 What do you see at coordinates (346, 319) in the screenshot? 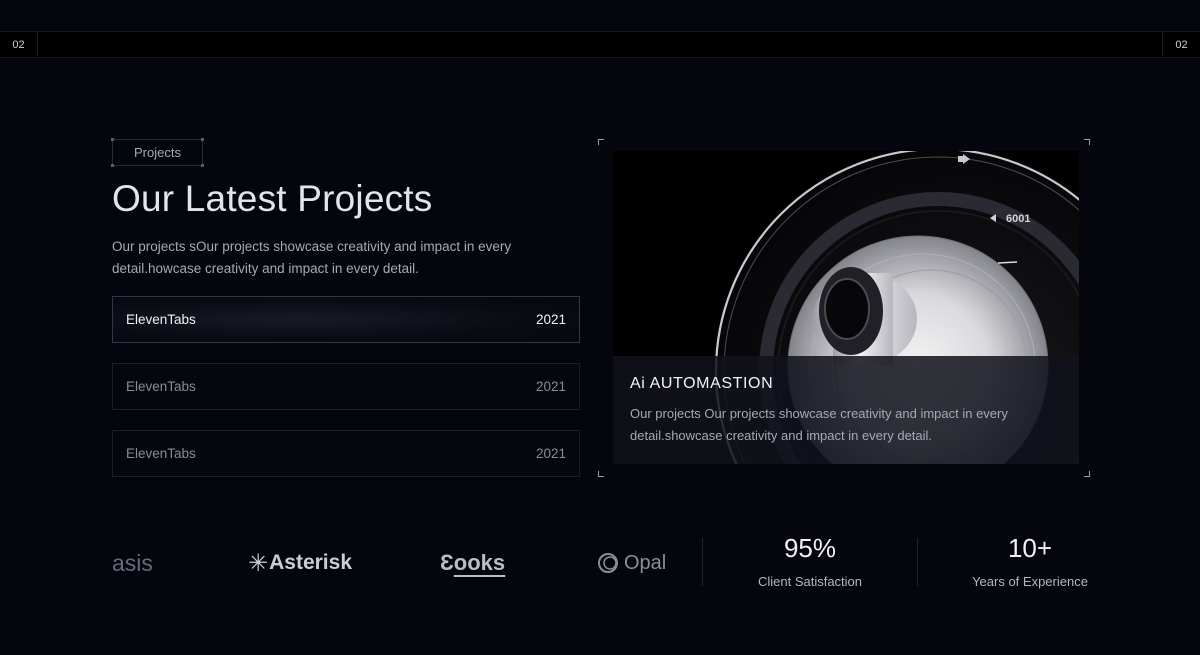
I see `project-item-1: ElevenTabs 2021` at bounding box center [346, 319].